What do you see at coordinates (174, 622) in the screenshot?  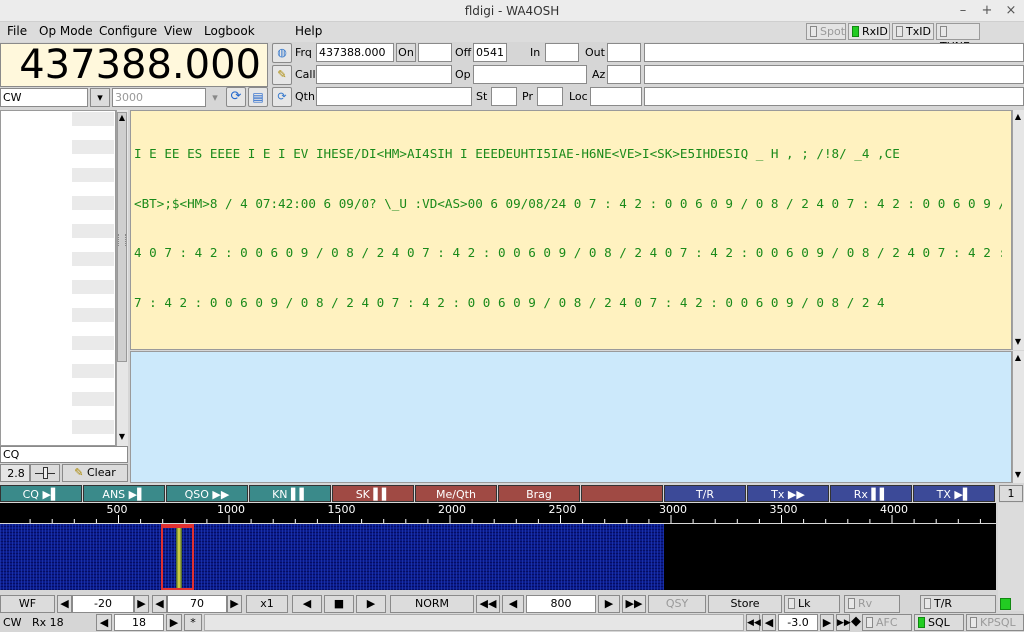 I see `rx-inc-icon: ▶` at bounding box center [174, 622].